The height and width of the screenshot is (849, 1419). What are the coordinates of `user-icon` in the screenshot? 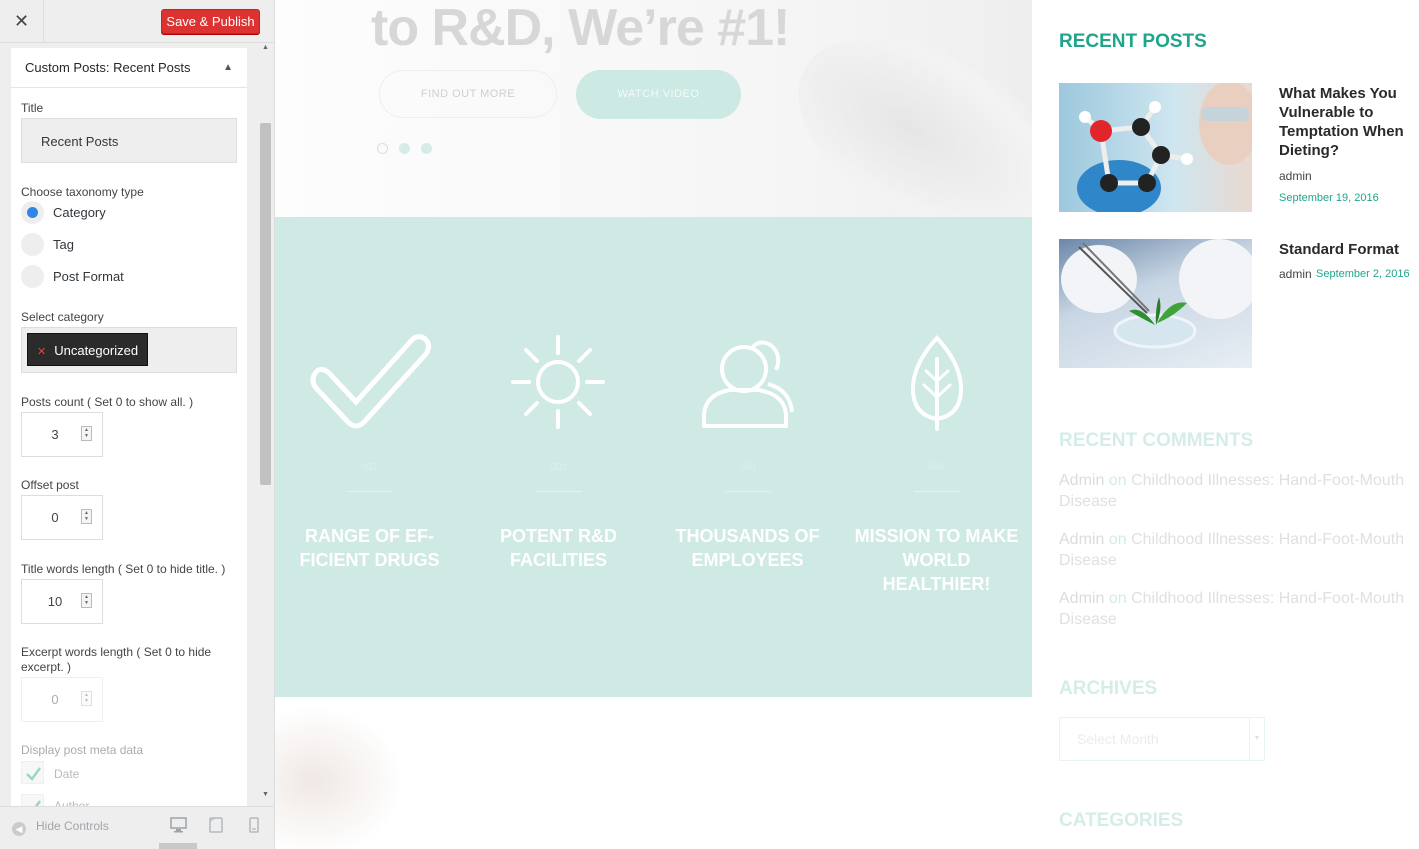 It's located at (748, 384).